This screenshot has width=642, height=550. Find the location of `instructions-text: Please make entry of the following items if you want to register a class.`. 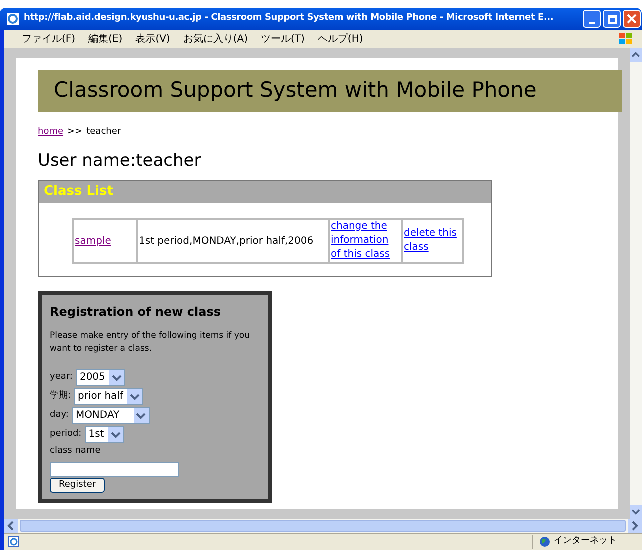

instructions-text: Please make entry of the following items if you want to register a class. is located at coordinates (150, 343).